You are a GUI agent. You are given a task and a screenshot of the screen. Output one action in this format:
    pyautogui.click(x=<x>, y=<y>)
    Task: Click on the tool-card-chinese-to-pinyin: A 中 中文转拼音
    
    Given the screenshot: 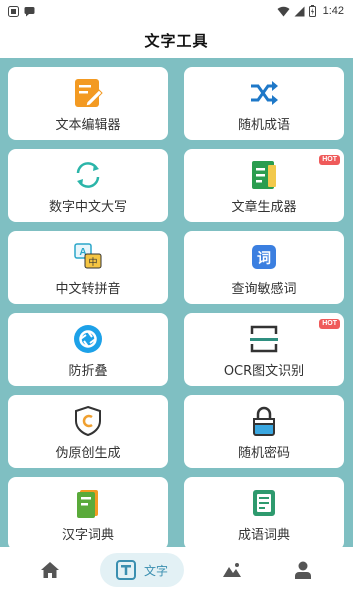 What is the action you would take?
    pyautogui.click(x=88, y=267)
    